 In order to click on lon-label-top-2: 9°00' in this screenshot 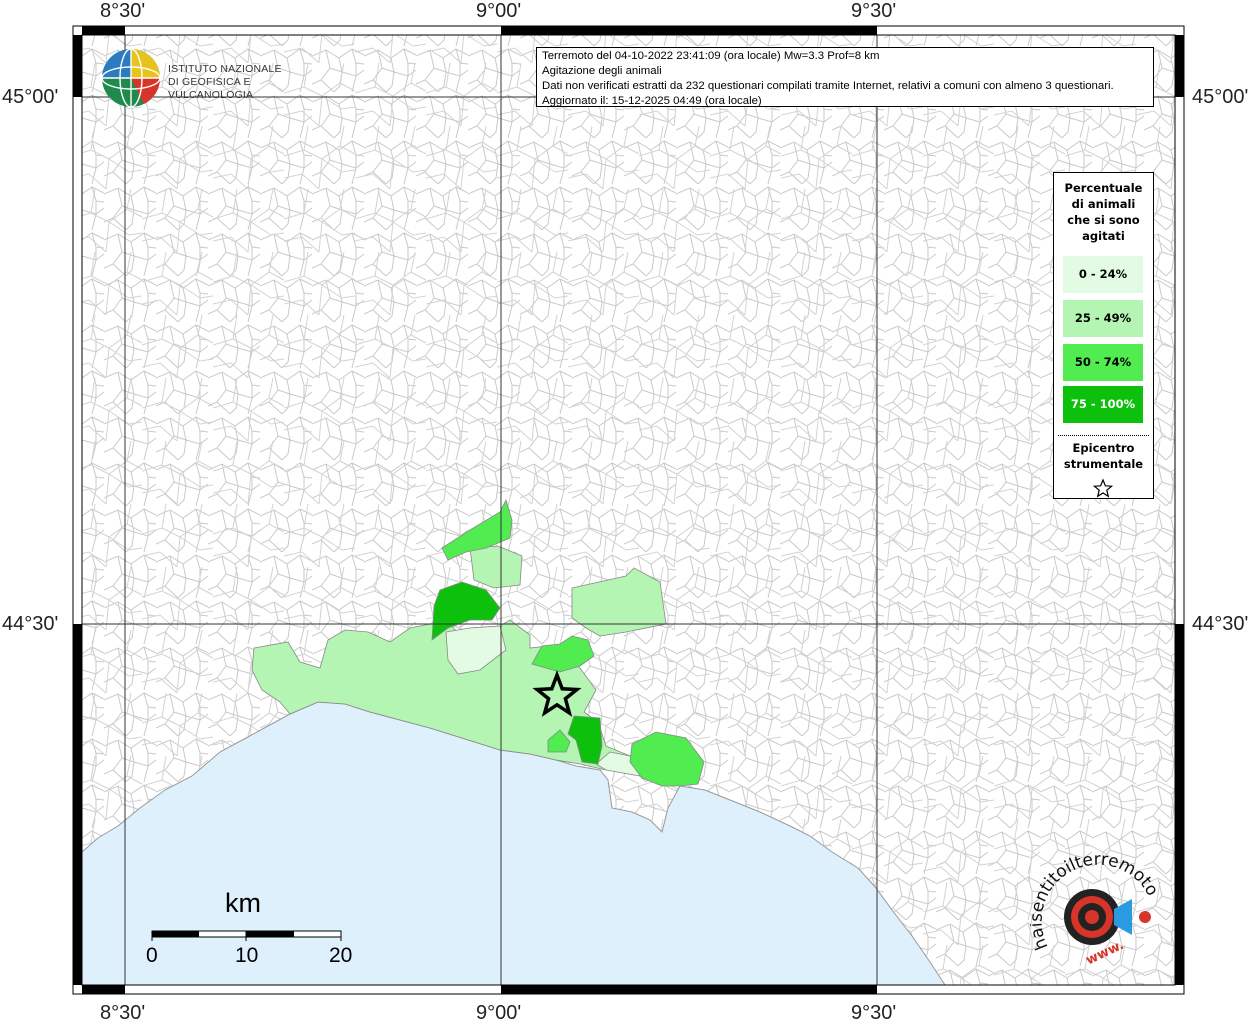, I will do `click(499, 11)`.